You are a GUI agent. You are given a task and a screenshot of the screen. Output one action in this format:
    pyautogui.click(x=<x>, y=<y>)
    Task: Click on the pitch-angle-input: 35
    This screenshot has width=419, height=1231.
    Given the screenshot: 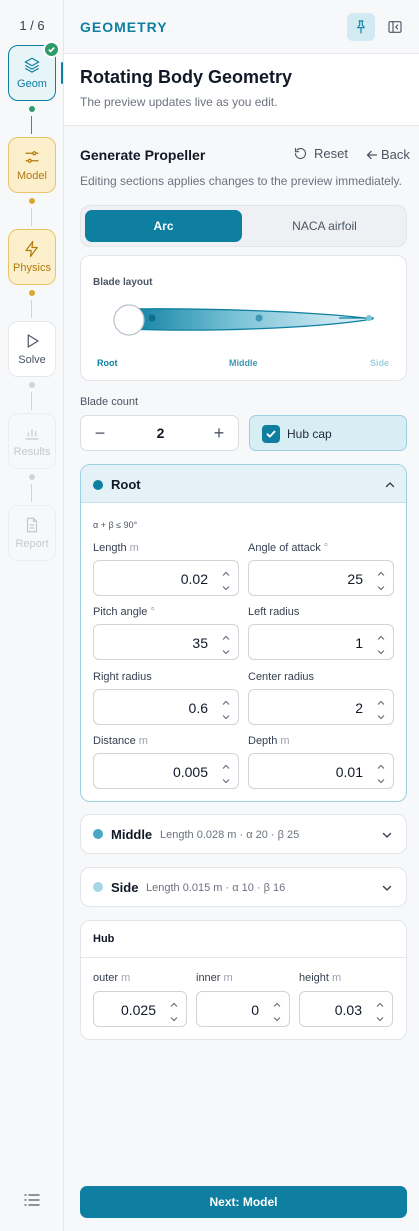 What is the action you would take?
    pyautogui.click(x=166, y=642)
    